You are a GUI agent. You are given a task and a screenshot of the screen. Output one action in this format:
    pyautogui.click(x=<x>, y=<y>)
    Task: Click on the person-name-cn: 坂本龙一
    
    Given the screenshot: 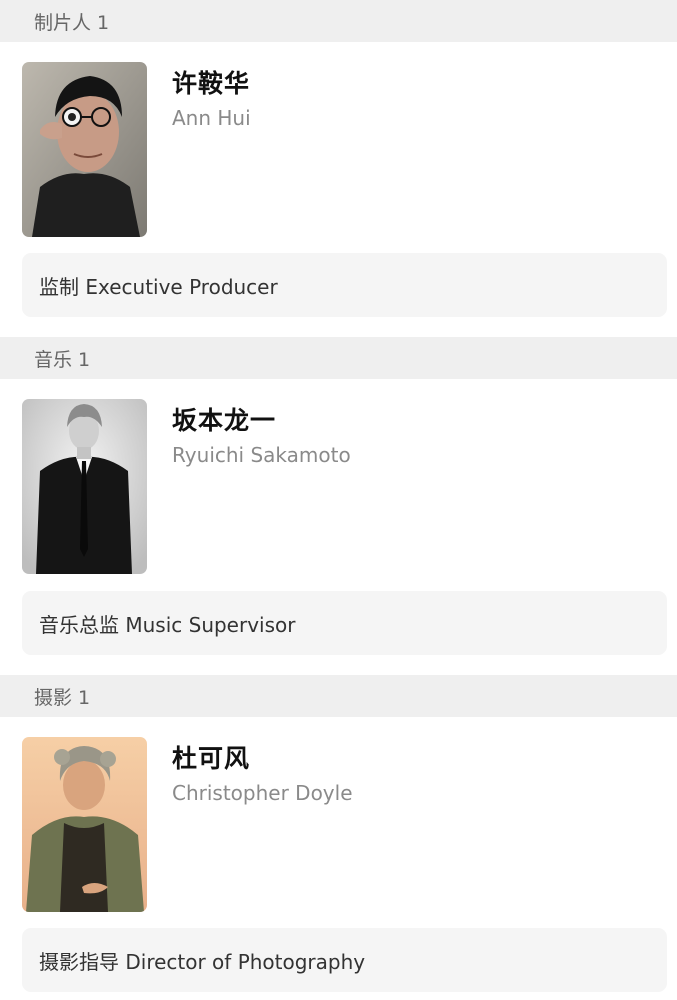 What is the action you would take?
    pyautogui.click(x=224, y=420)
    